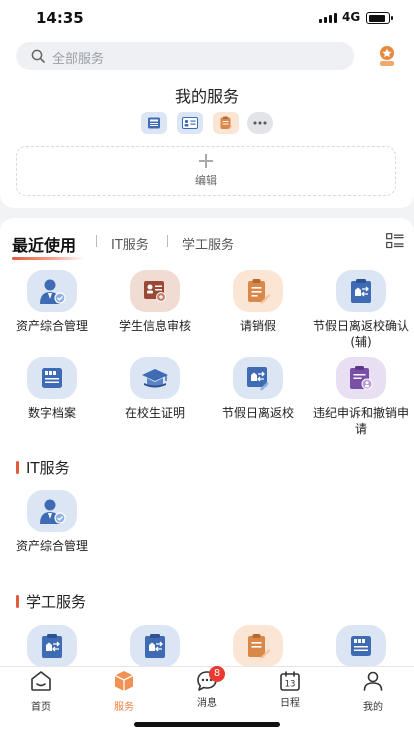 The height and width of the screenshot is (736, 414). What do you see at coordinates (207, 724) in the screenshot?
I see `home-indicator` at bounding box center [207, 724].